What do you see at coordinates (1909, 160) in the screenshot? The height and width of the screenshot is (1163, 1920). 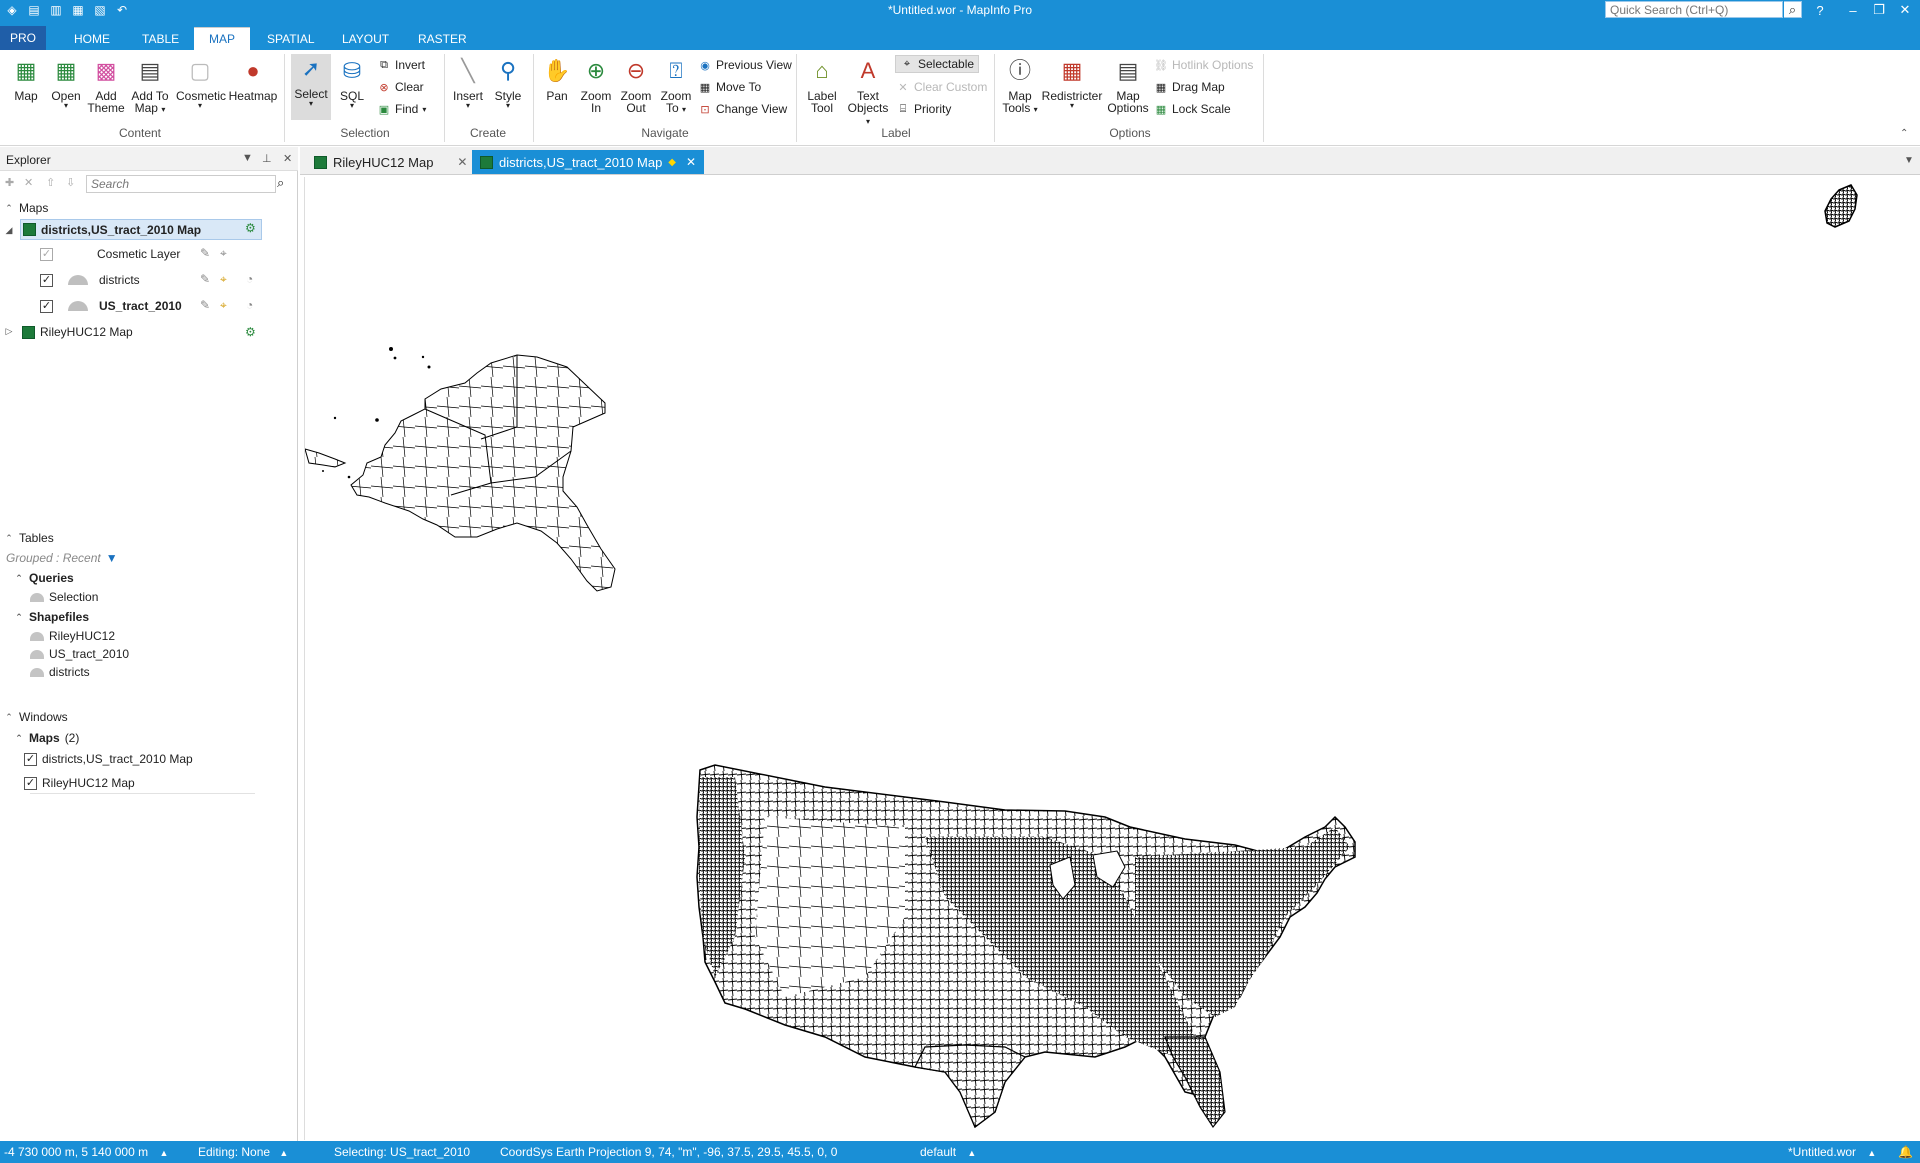 I see `tab-list-dropdown-icon: ▼` at bounding box center [1909, 160].